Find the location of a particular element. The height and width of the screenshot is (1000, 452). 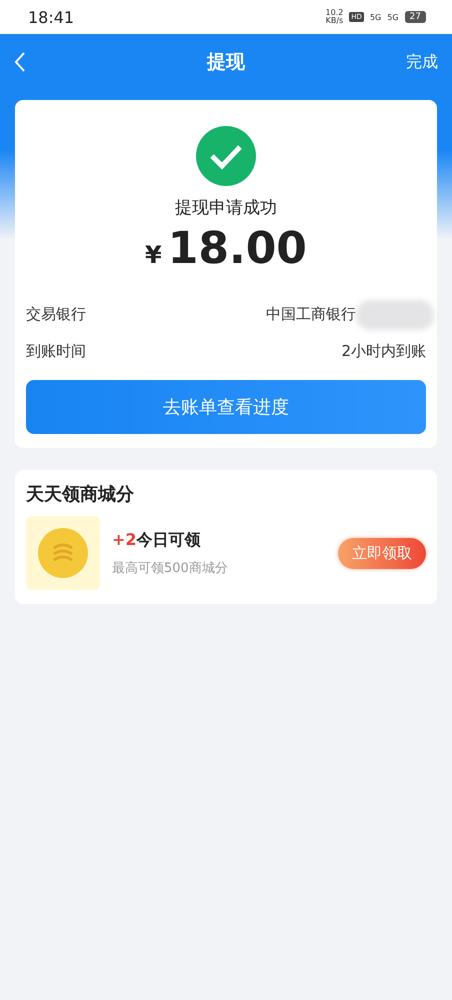

coin-icon is located at coordinates (63, 553).